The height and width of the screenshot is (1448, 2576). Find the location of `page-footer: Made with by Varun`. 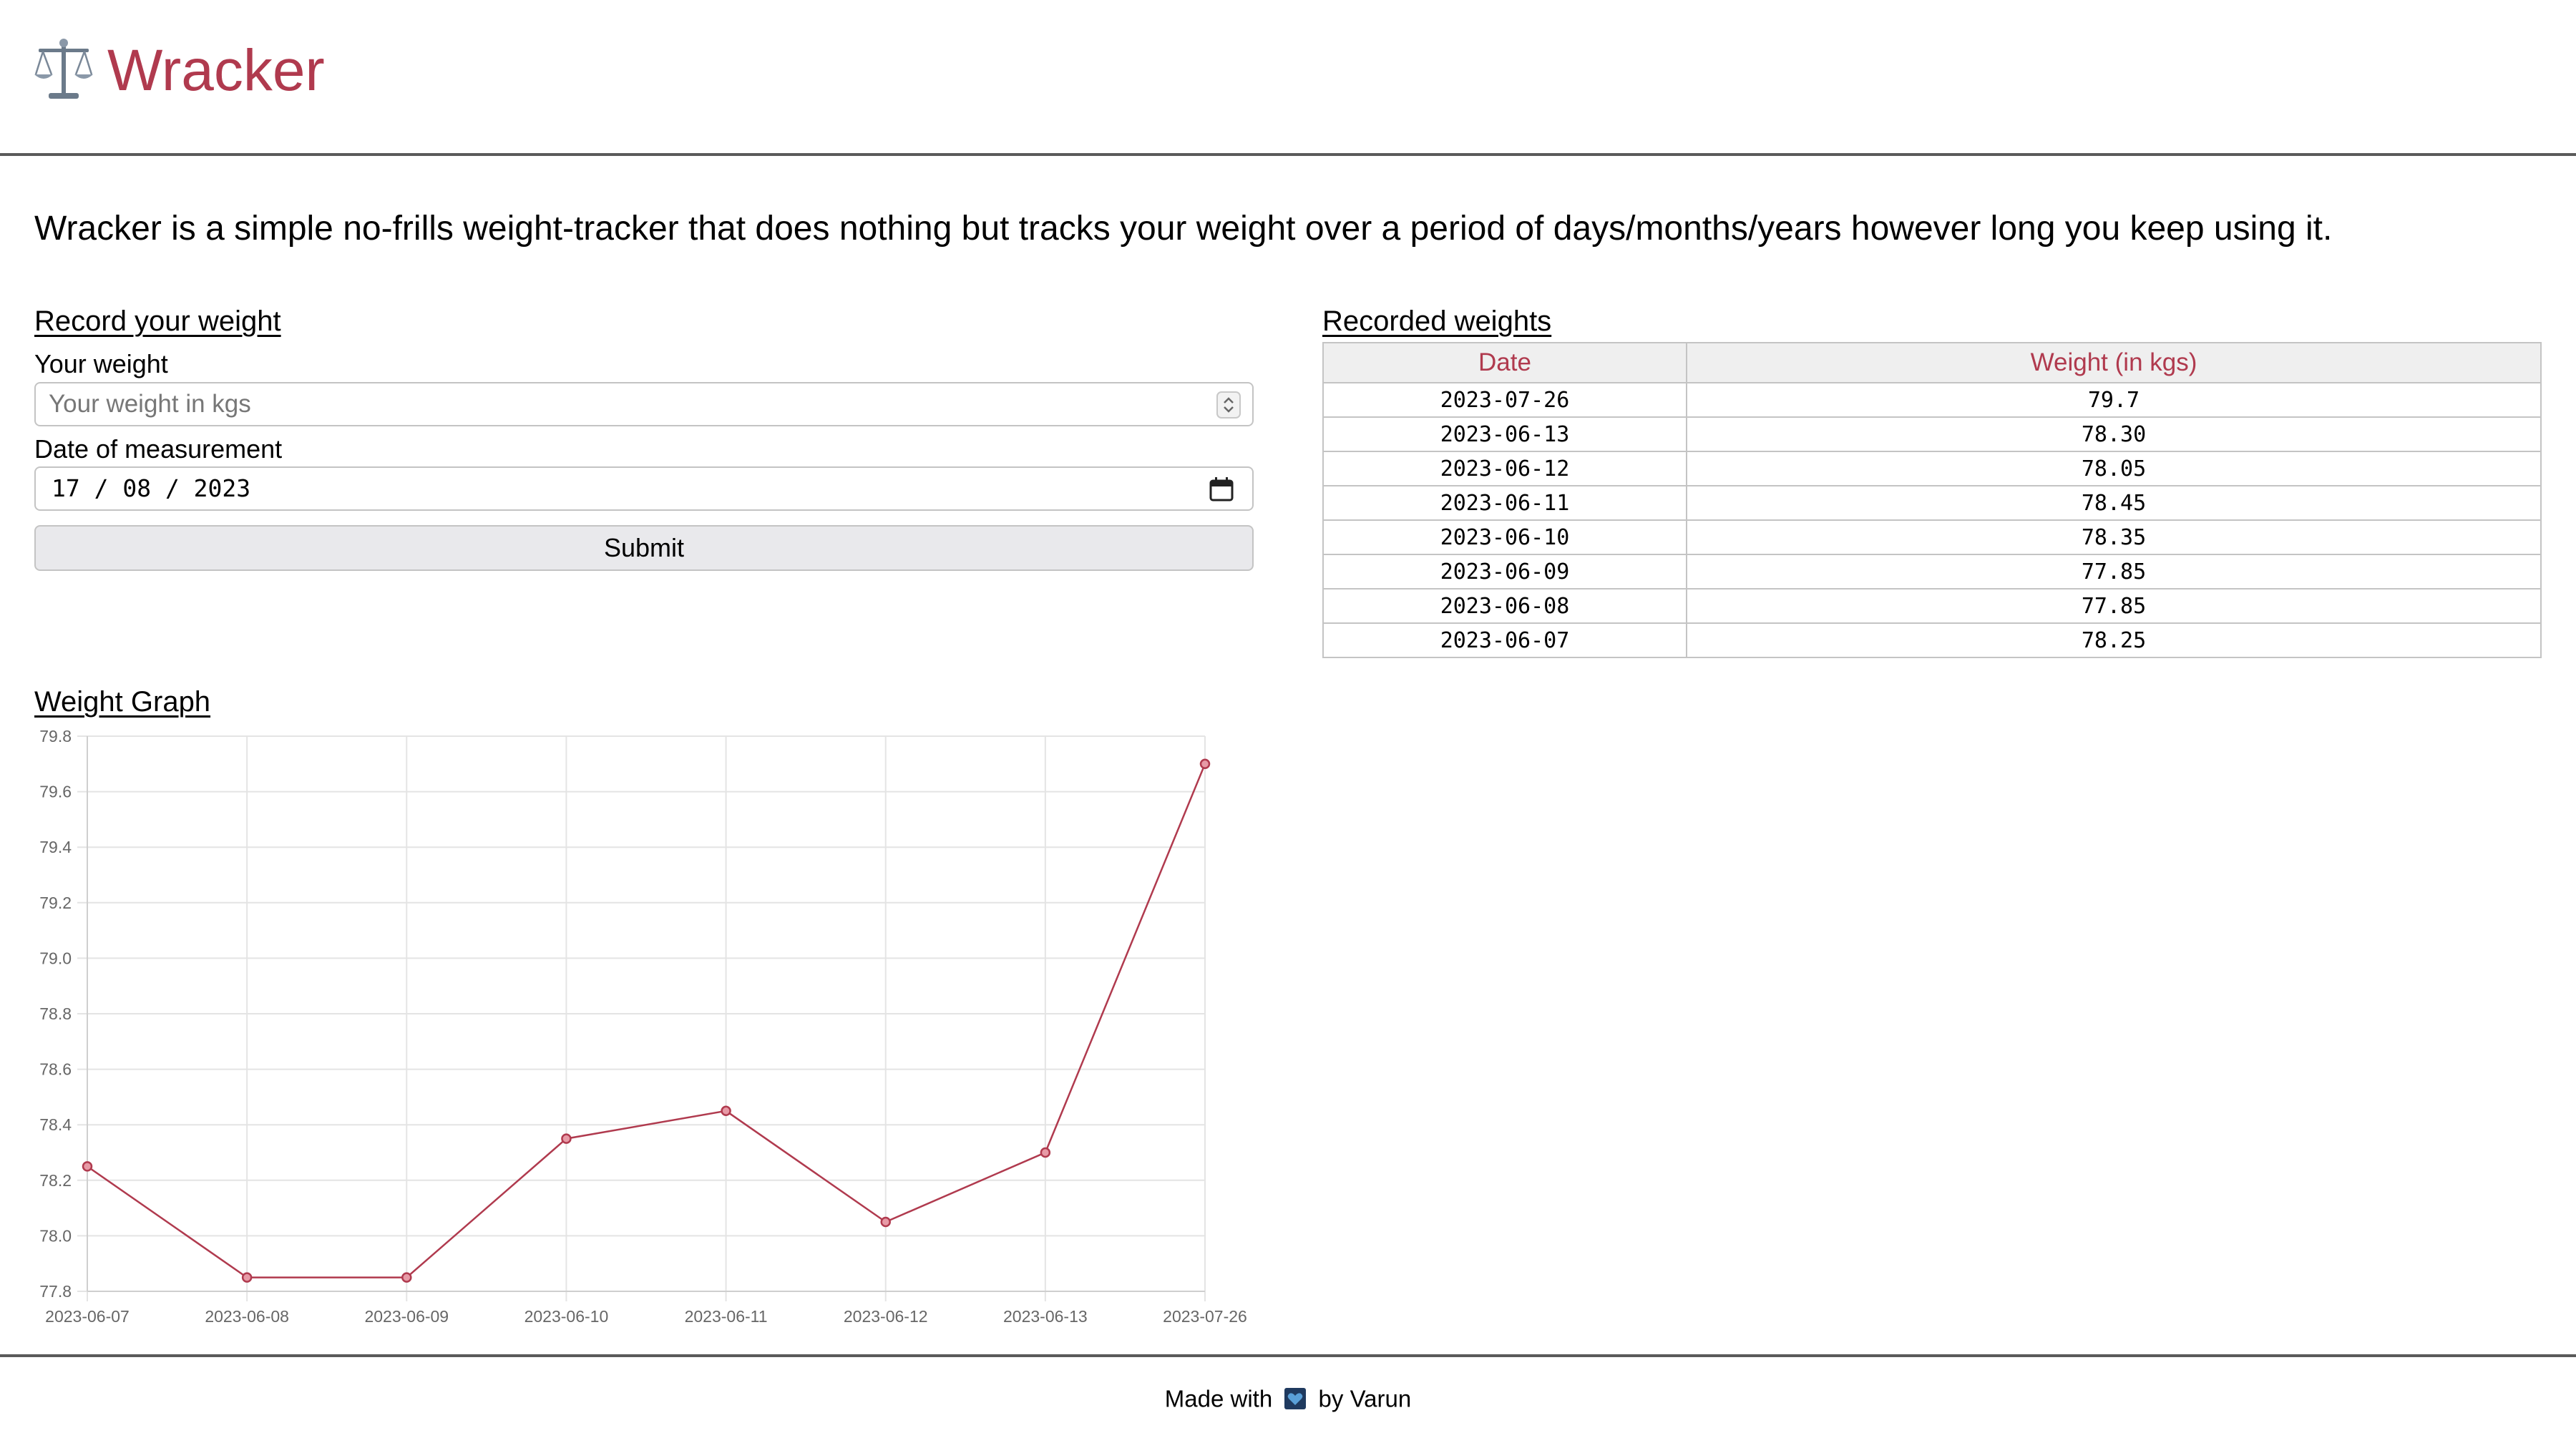

page-footer: Made with by Varun is located at coordinates (1288, 1401).